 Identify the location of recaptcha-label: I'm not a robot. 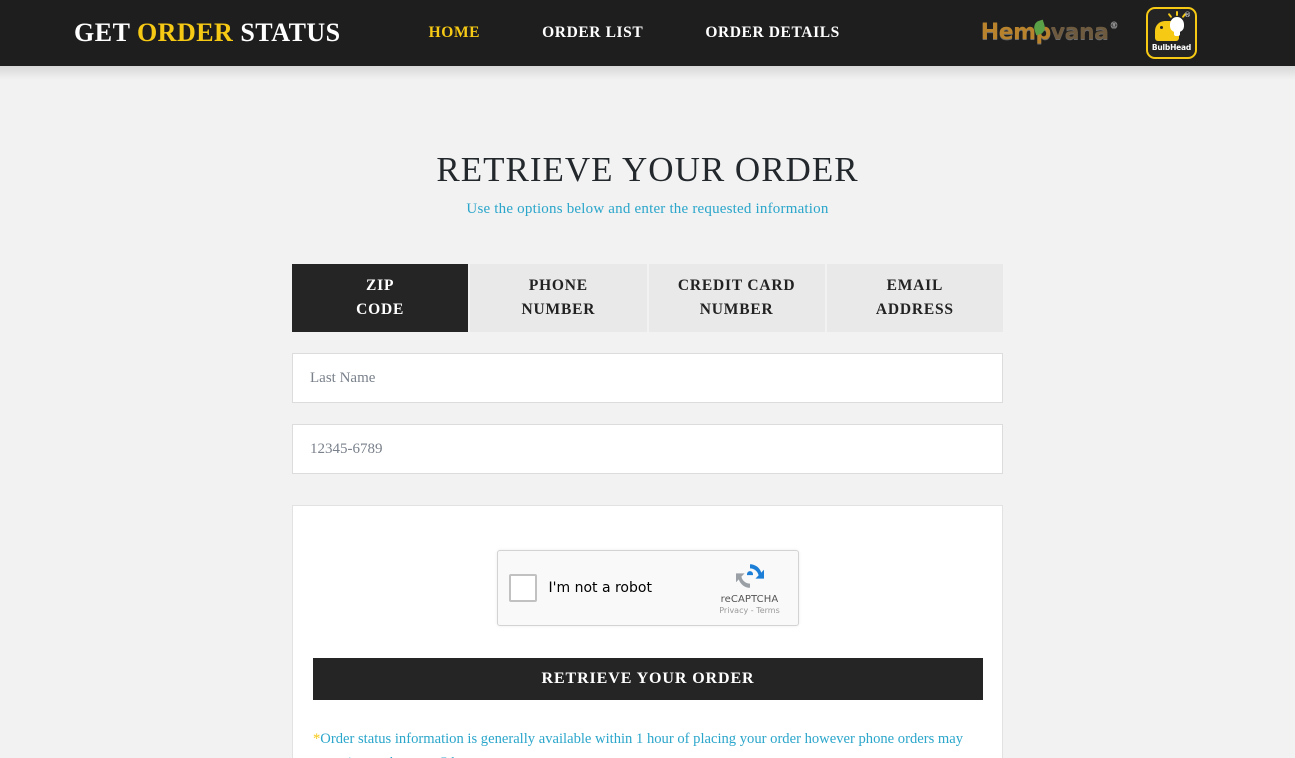
(600, 588).